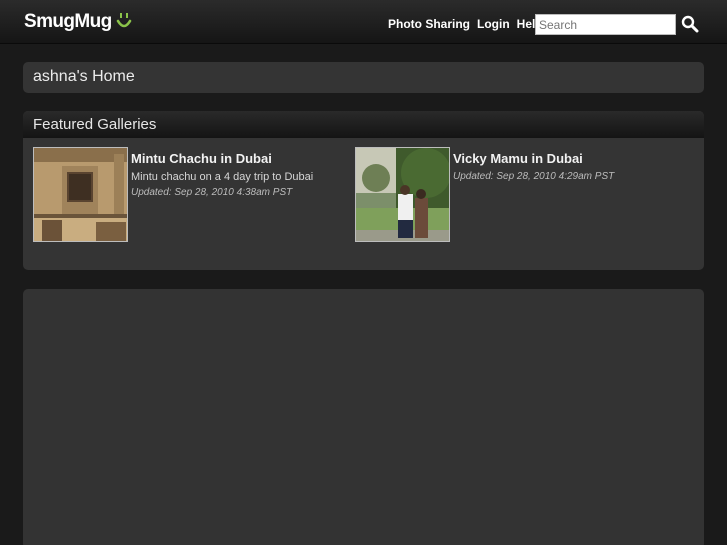  What do you see at coordinates (429, 24) in the screenshot?
I see `nav-photo-sharing: Photo Sharing` at bounding box center [429, 24].